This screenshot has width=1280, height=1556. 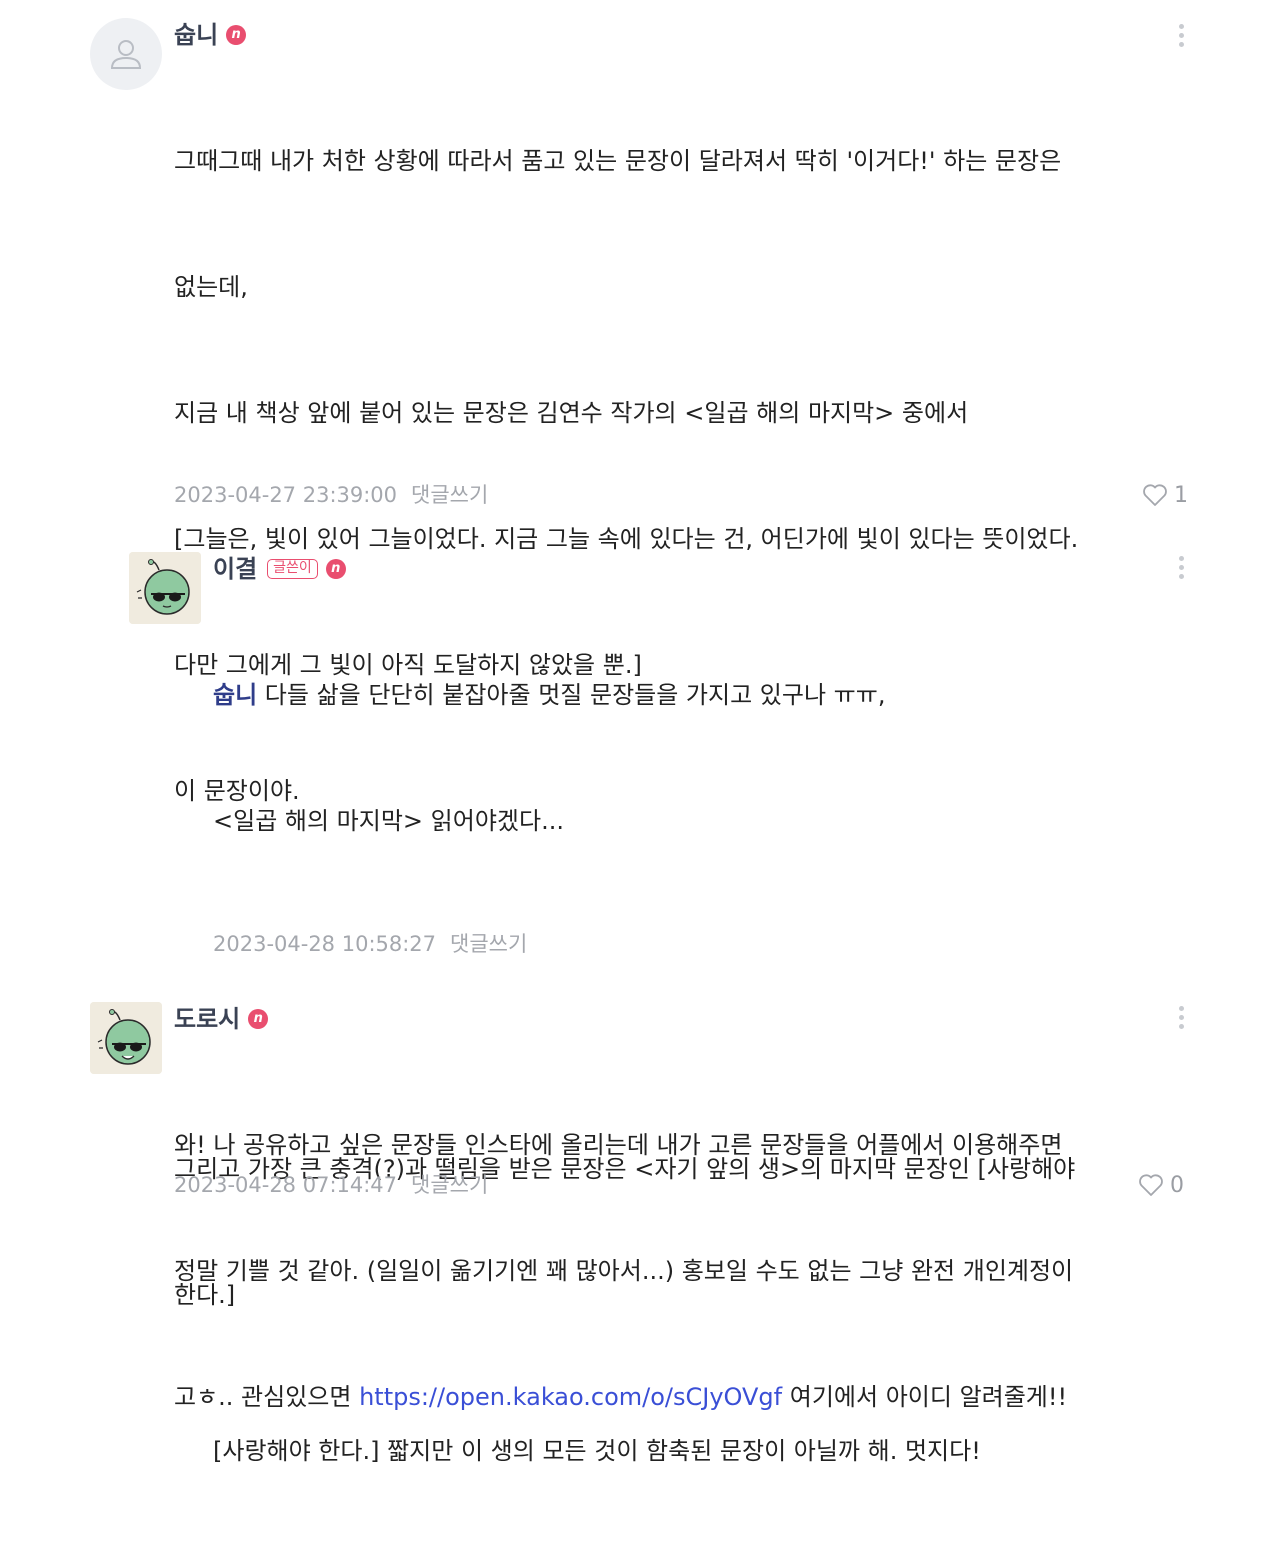 What do you see at coordinates (235, 695) in the screenshot?
I see `mention-link: 숩니` at bounding box center [235, 695].